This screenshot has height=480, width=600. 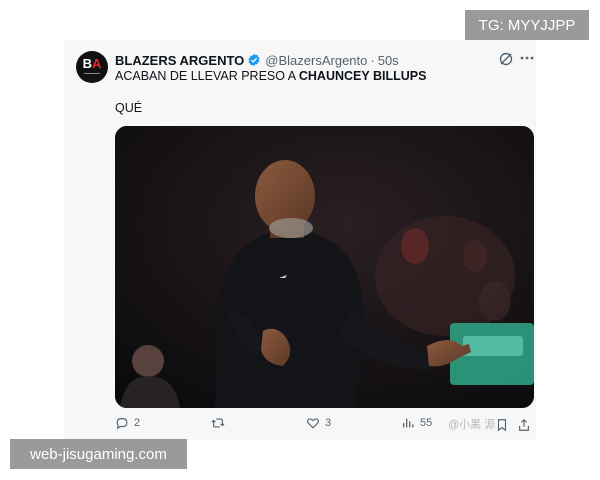 What do you see at coordinates (92, 63) in the screenshot?
I see `avatar-monogram: BA` at bounding box center [92, 63].